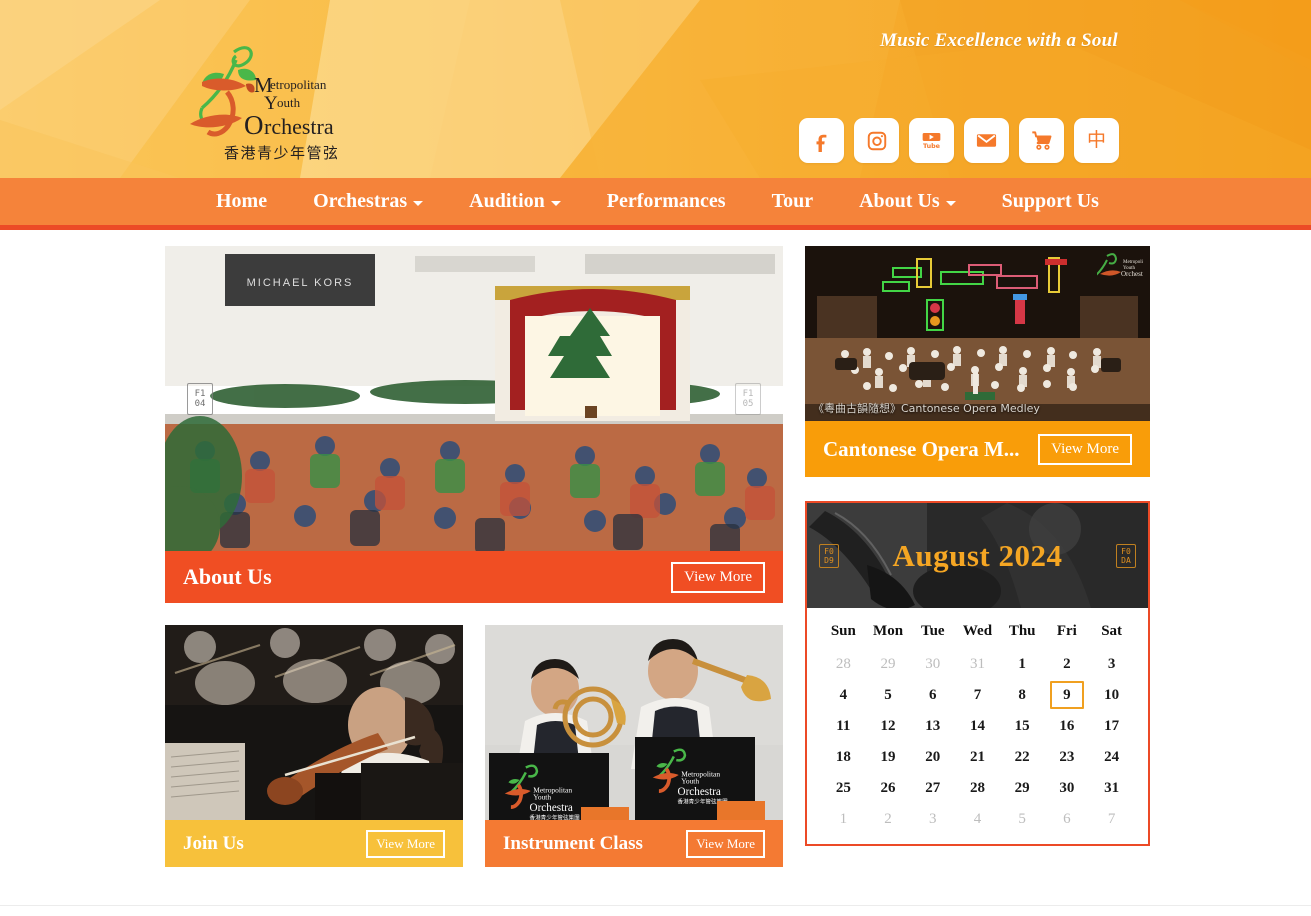 The height and width of the screenshot is (916, 1311). Describe the element at coordinates (793, 201) in the screenshot. I see `nav-item-tour: Tour` at that location.